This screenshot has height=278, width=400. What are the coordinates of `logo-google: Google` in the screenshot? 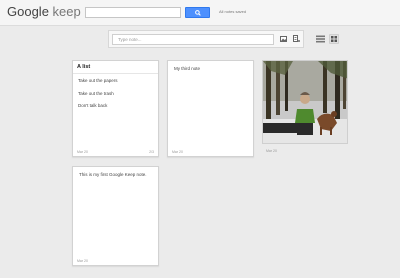 It's located at (28, 11).